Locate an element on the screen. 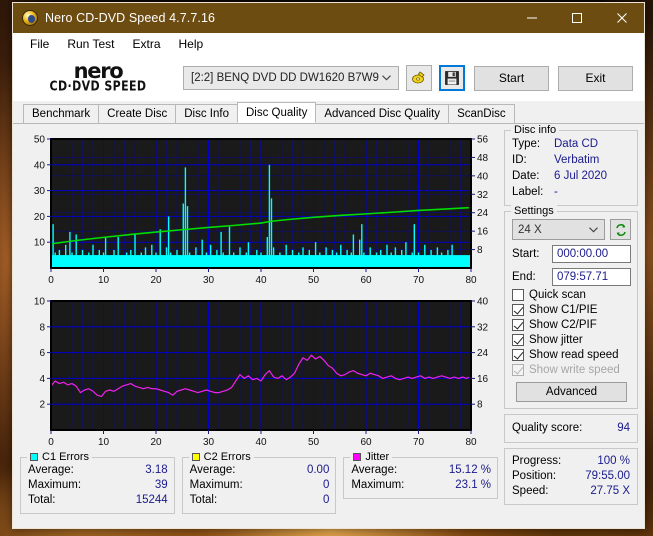 The image size is (653, 536). menu-bar: File Run Test Extra Help is located at coordinates (328, 44).